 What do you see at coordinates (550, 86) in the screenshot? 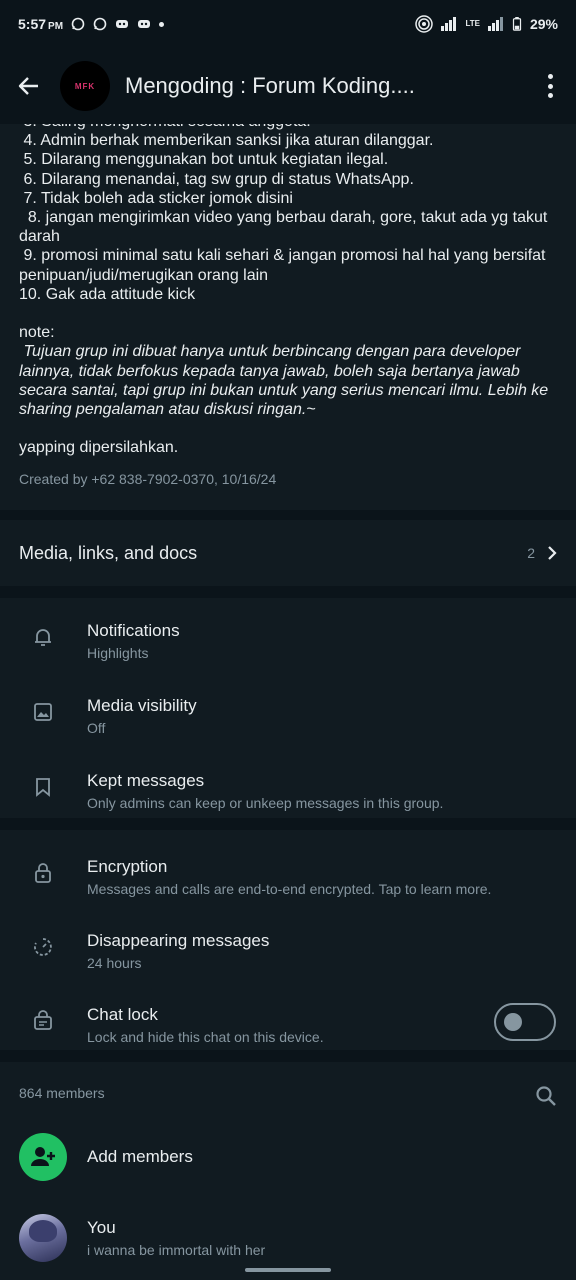
I see `more-options-icon` at bounding box center [550, 86].